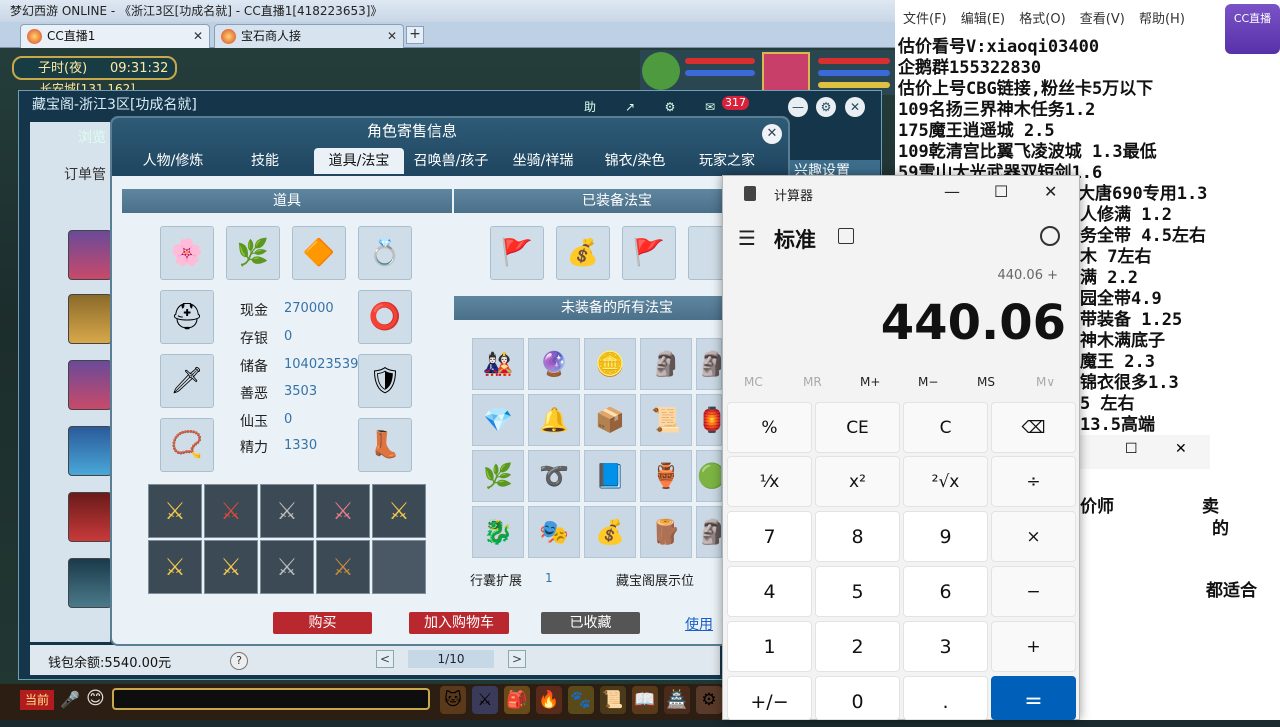 This screenshot has width=1280, height=727. I want to click on quest-icon: 📖, so click(645, 700).